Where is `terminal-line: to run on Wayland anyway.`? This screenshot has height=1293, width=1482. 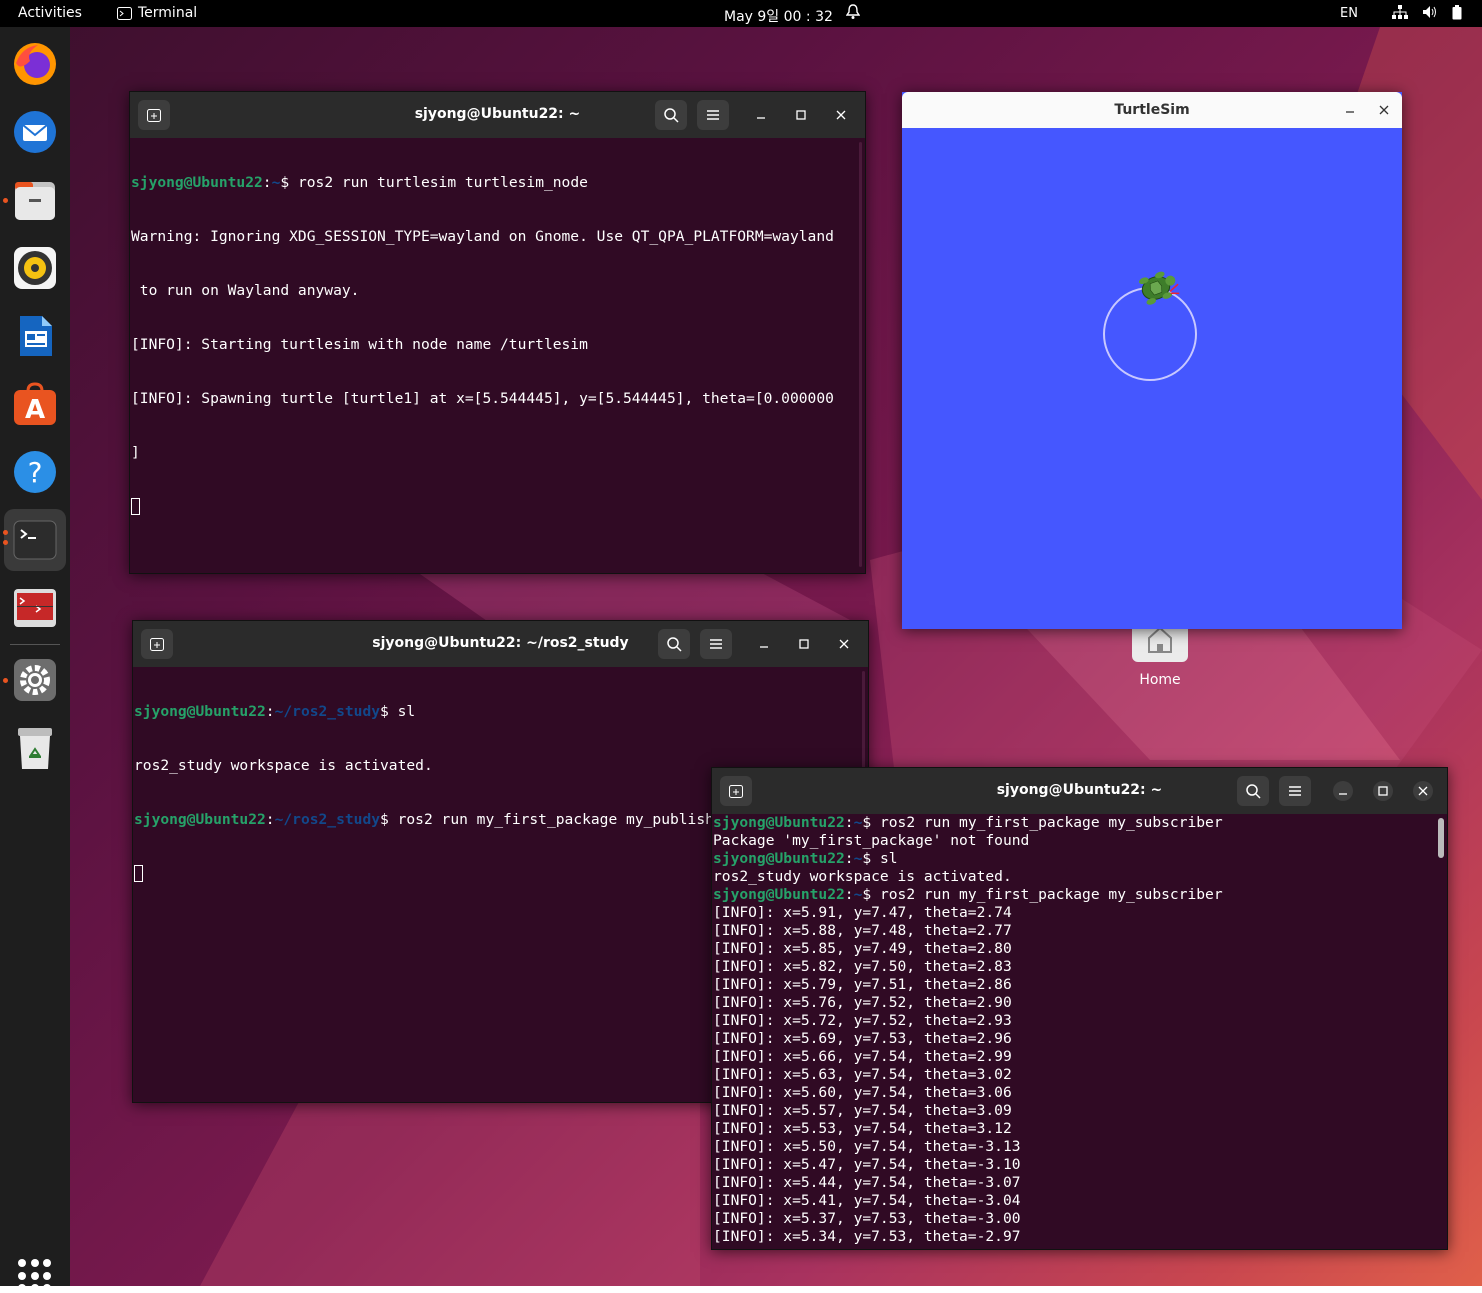 terminal-line: to run on Wayland anyway. is located at coordinates (245, 290).